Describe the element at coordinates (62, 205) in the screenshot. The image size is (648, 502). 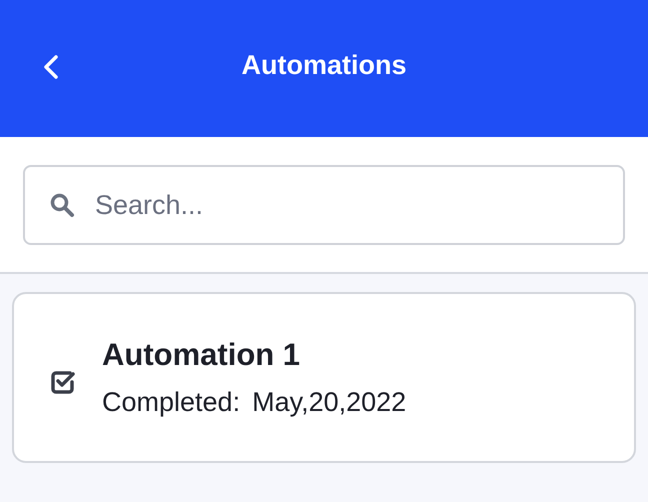
I see `search-icon` at that location.